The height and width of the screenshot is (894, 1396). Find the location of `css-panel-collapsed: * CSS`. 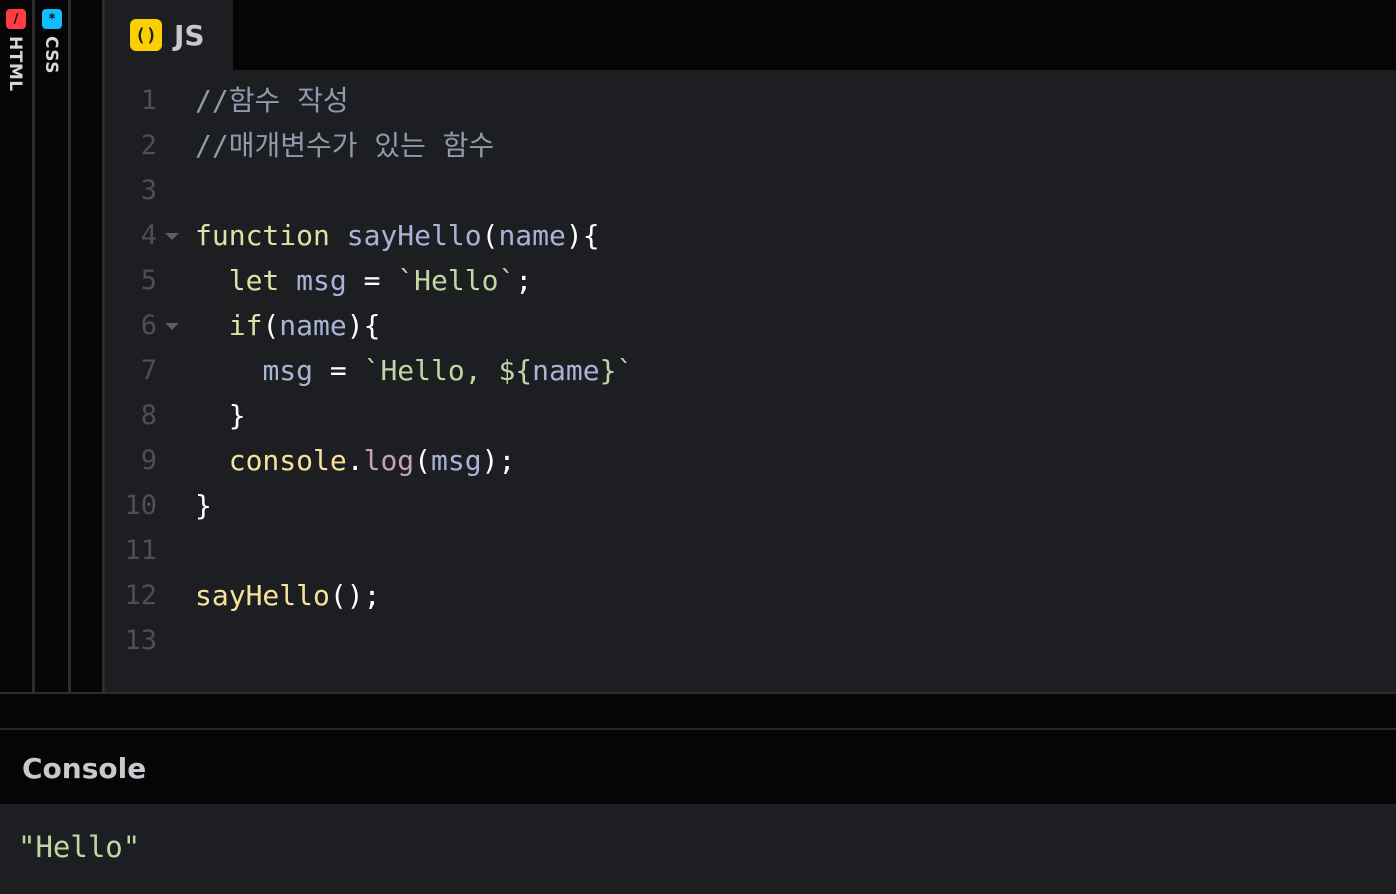

css-panel-collapsed: * CSS is located at coordinates (51, 346).